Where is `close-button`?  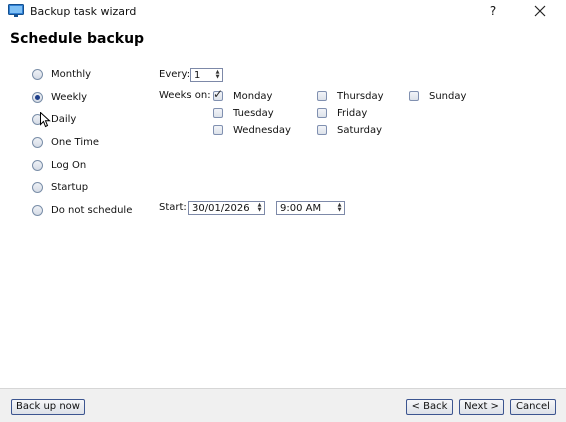
close-button is located at coordinates (540, 11).